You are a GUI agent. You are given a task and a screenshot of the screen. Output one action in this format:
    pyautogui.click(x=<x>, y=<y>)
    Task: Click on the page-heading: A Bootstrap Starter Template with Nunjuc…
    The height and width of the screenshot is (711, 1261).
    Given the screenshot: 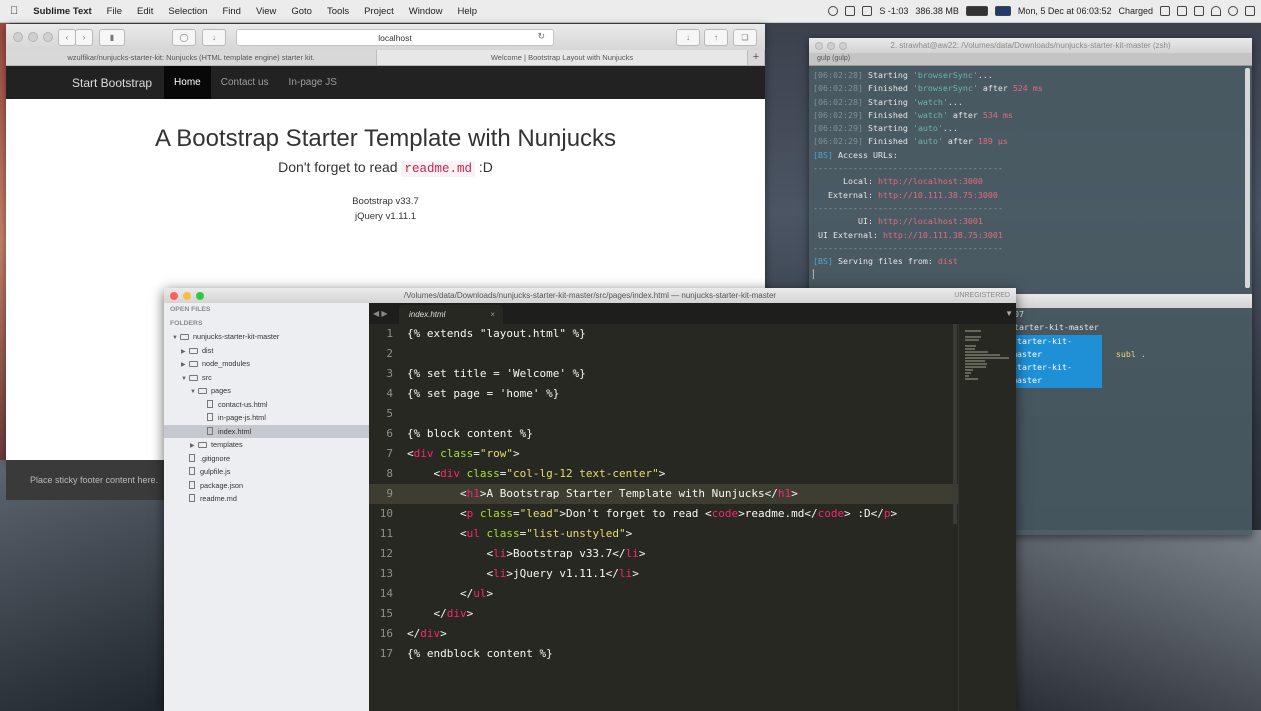 What is the action you would take?
    pyautogui.click(x=385, y=138)
    